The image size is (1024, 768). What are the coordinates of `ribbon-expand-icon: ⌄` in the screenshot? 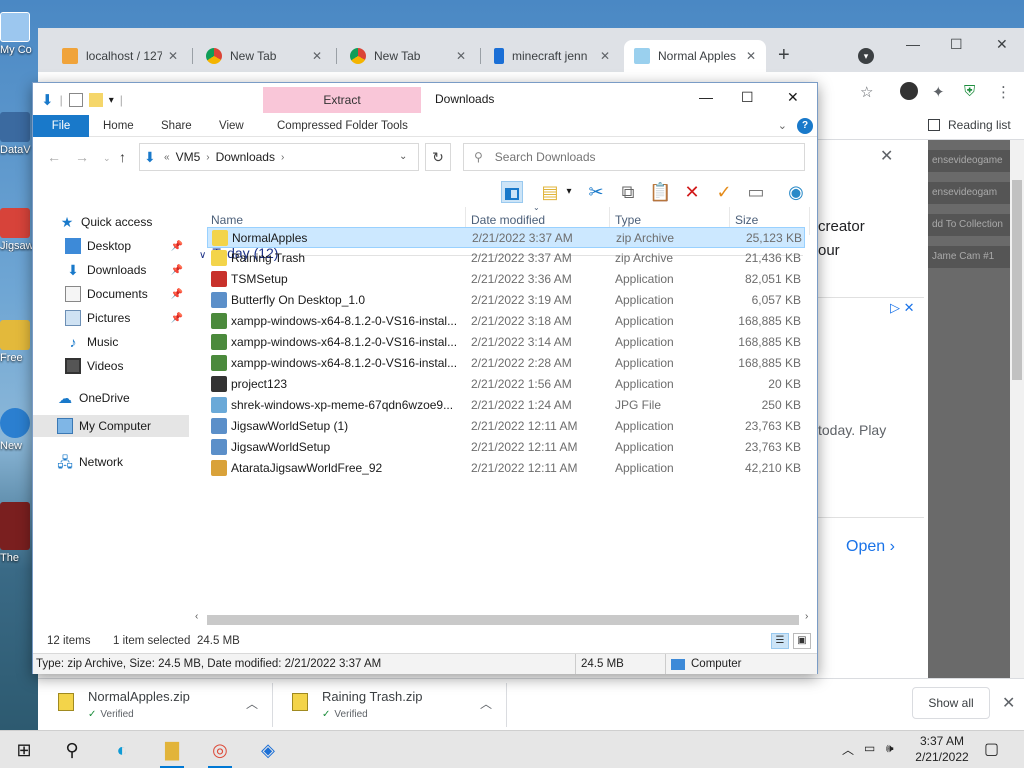 It's located at (782, 125).